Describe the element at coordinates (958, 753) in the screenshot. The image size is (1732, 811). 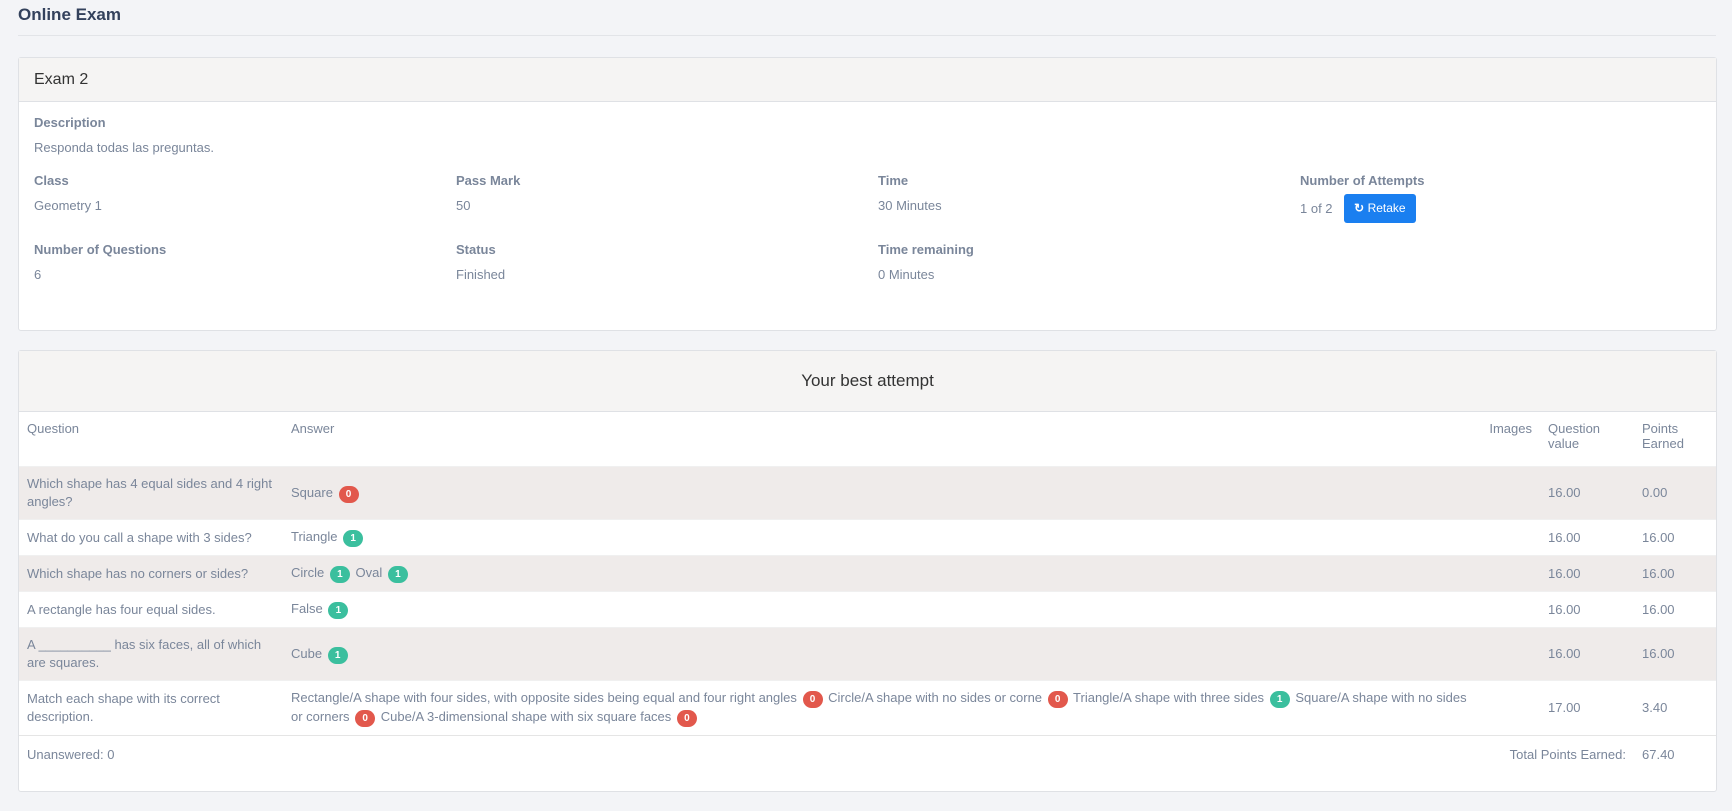
I see `total-label: Total Points Earned:` at that location.